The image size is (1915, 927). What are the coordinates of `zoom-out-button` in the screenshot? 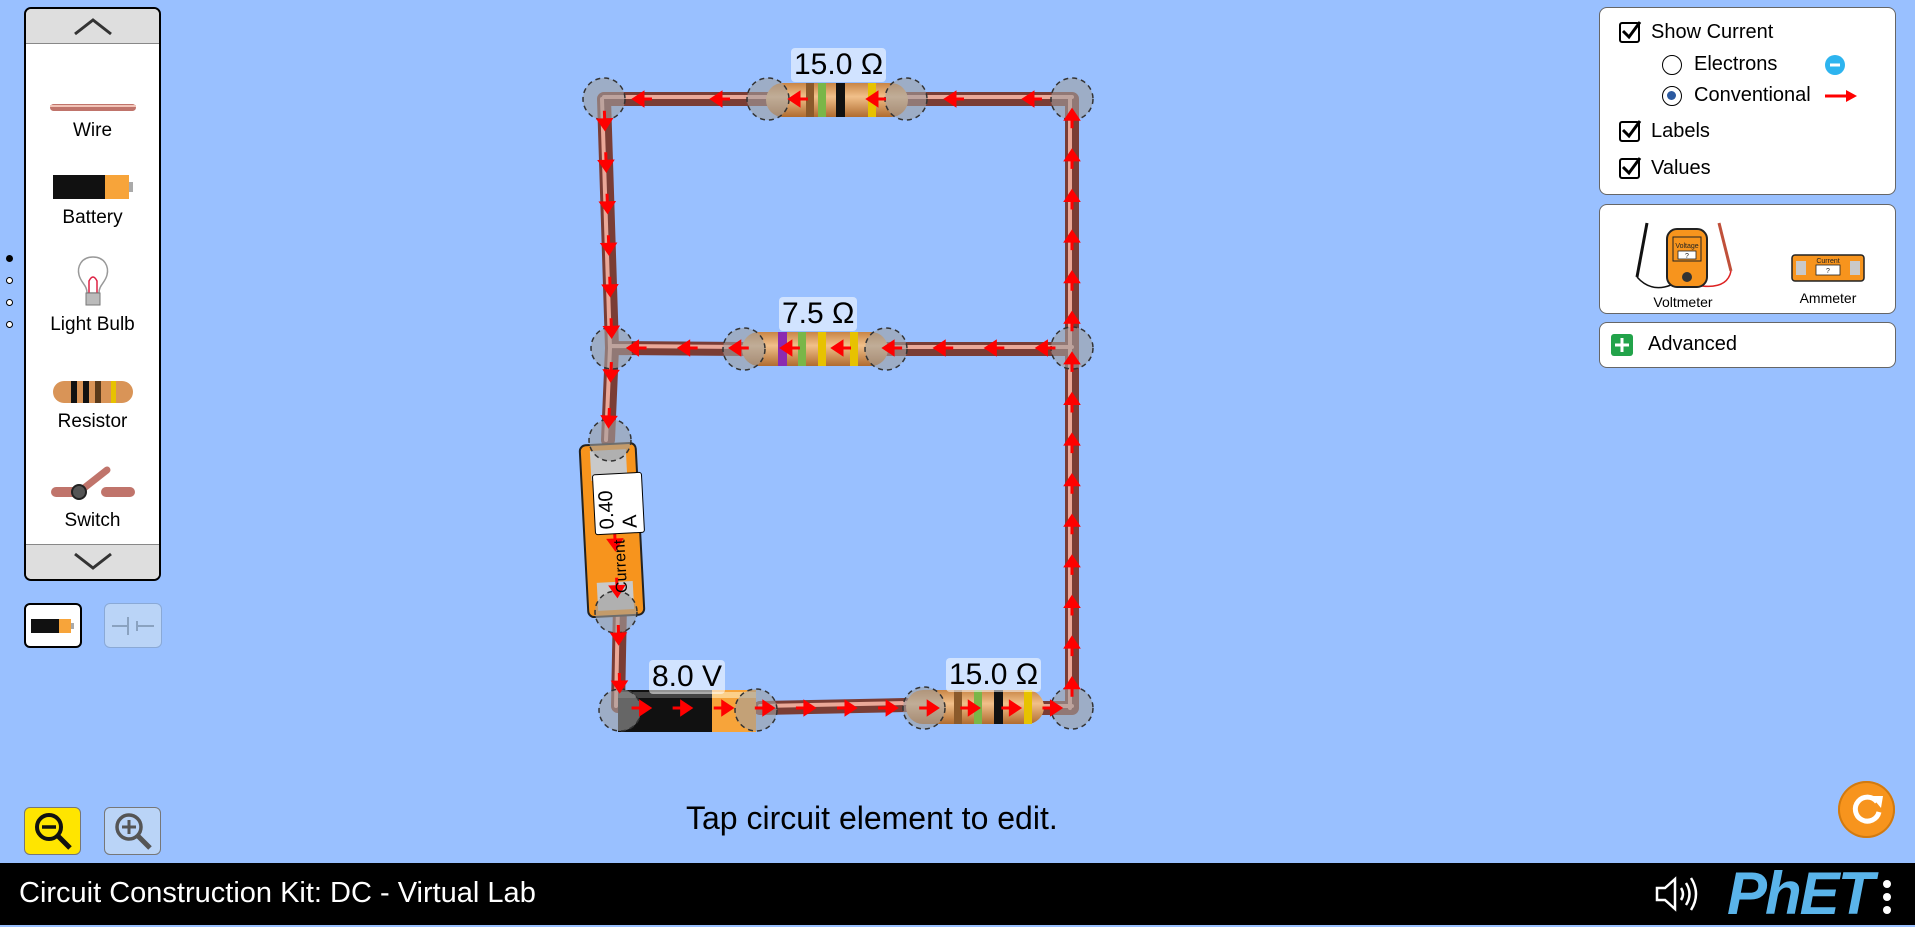 It's located at (52, 831).